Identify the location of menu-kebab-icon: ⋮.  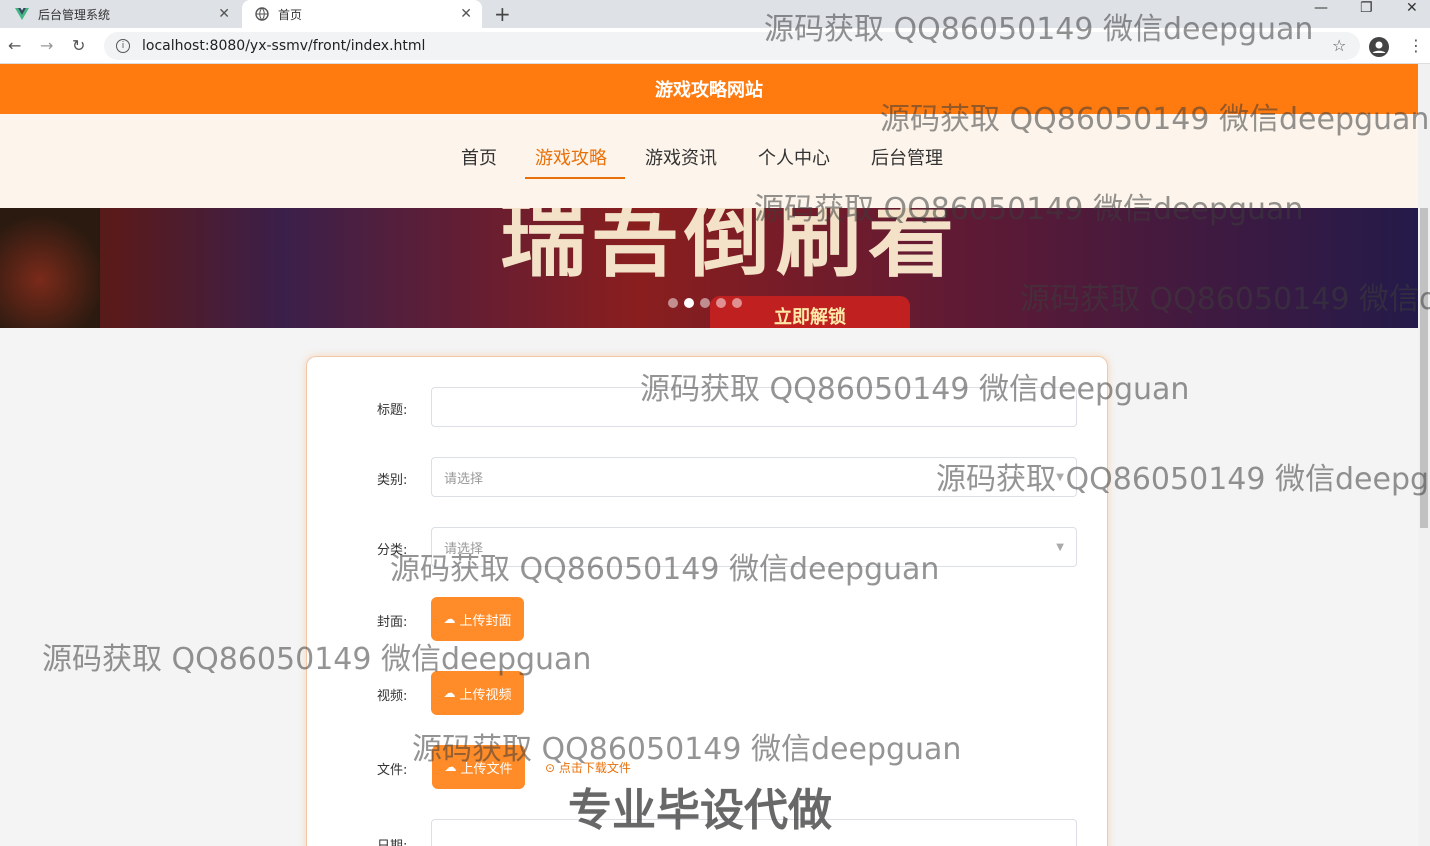
(1416, 45).